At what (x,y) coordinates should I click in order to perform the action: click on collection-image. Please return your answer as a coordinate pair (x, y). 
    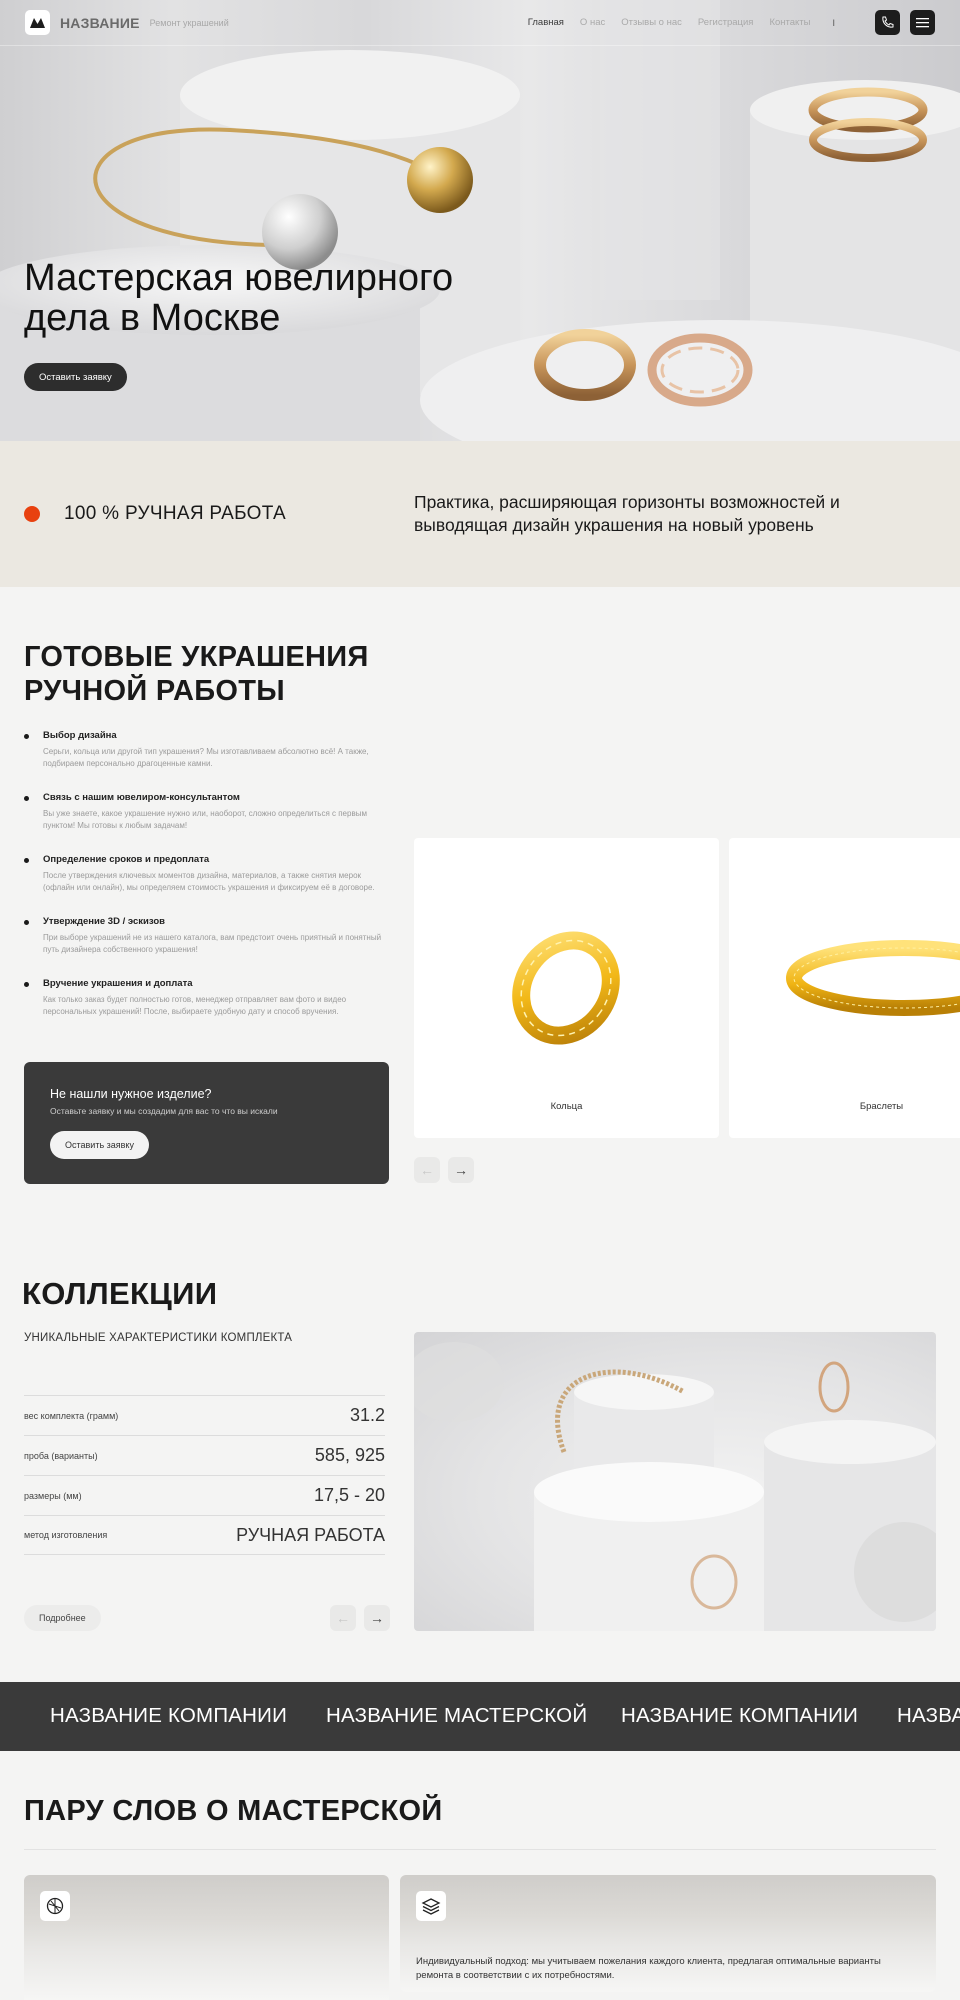
    Looking at the image, I should click on (675, 1481).